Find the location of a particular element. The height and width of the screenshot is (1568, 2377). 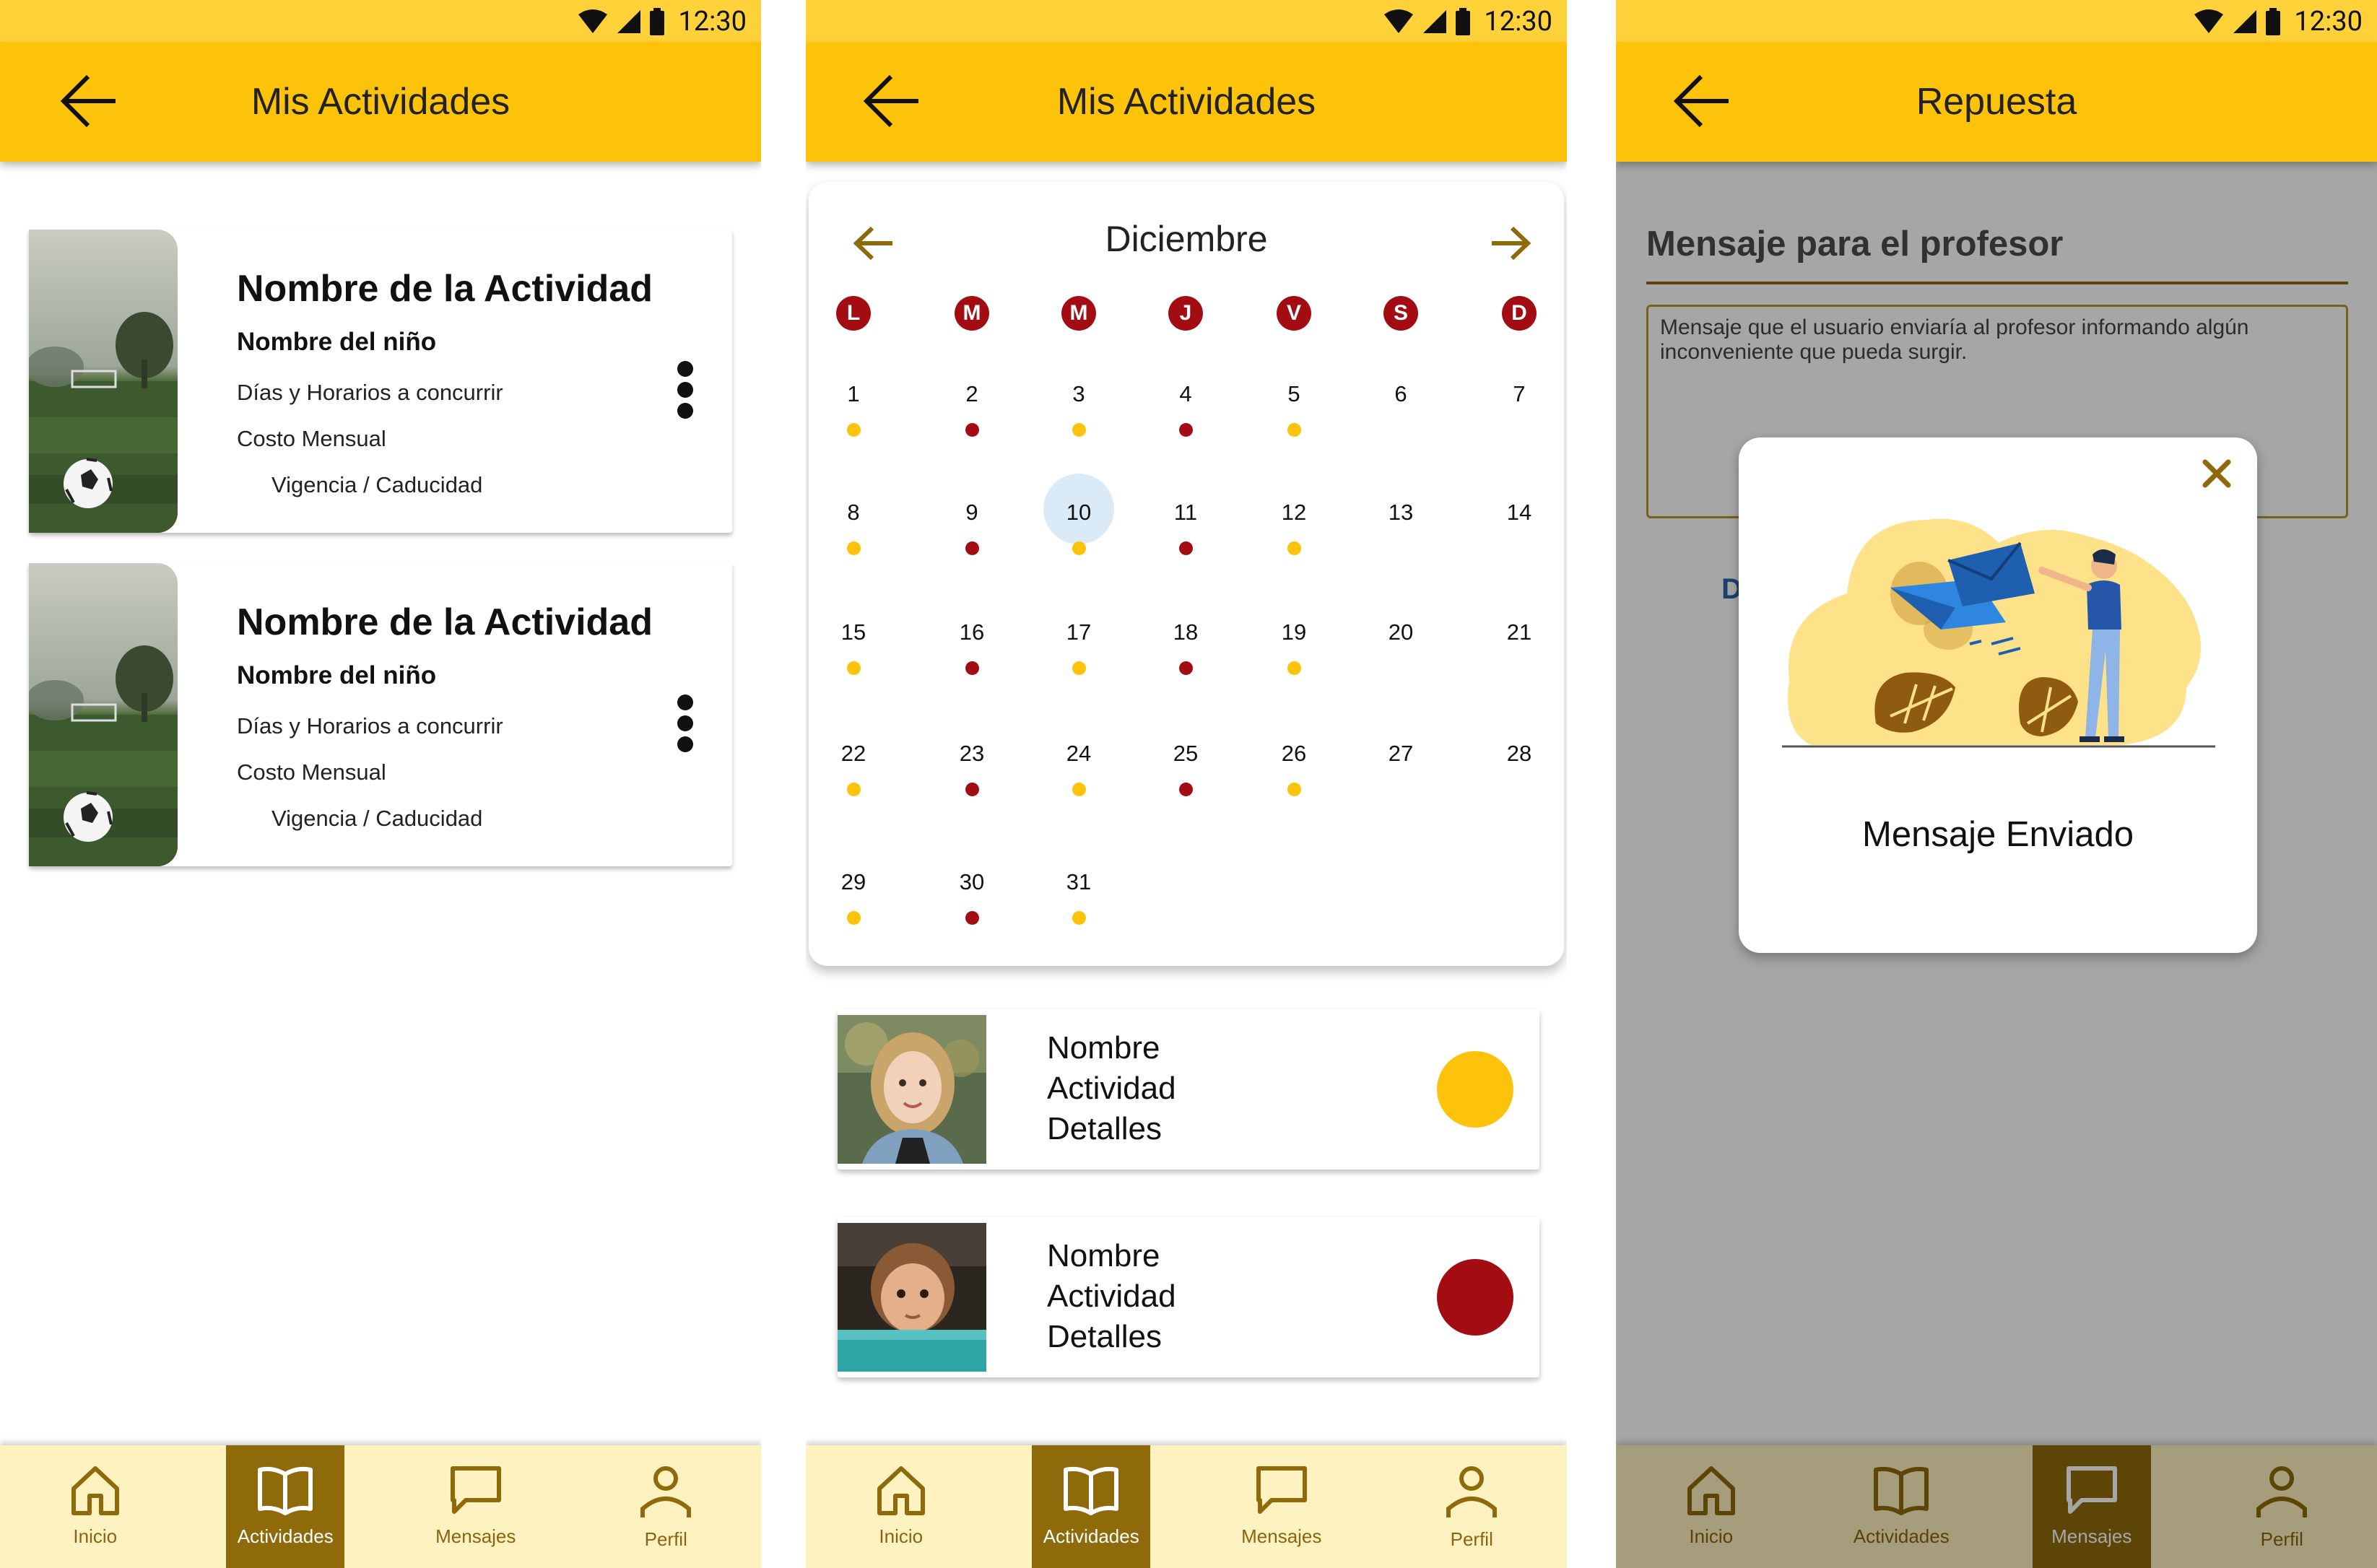

event-dot-yellow is located at coordinates (854, 430).